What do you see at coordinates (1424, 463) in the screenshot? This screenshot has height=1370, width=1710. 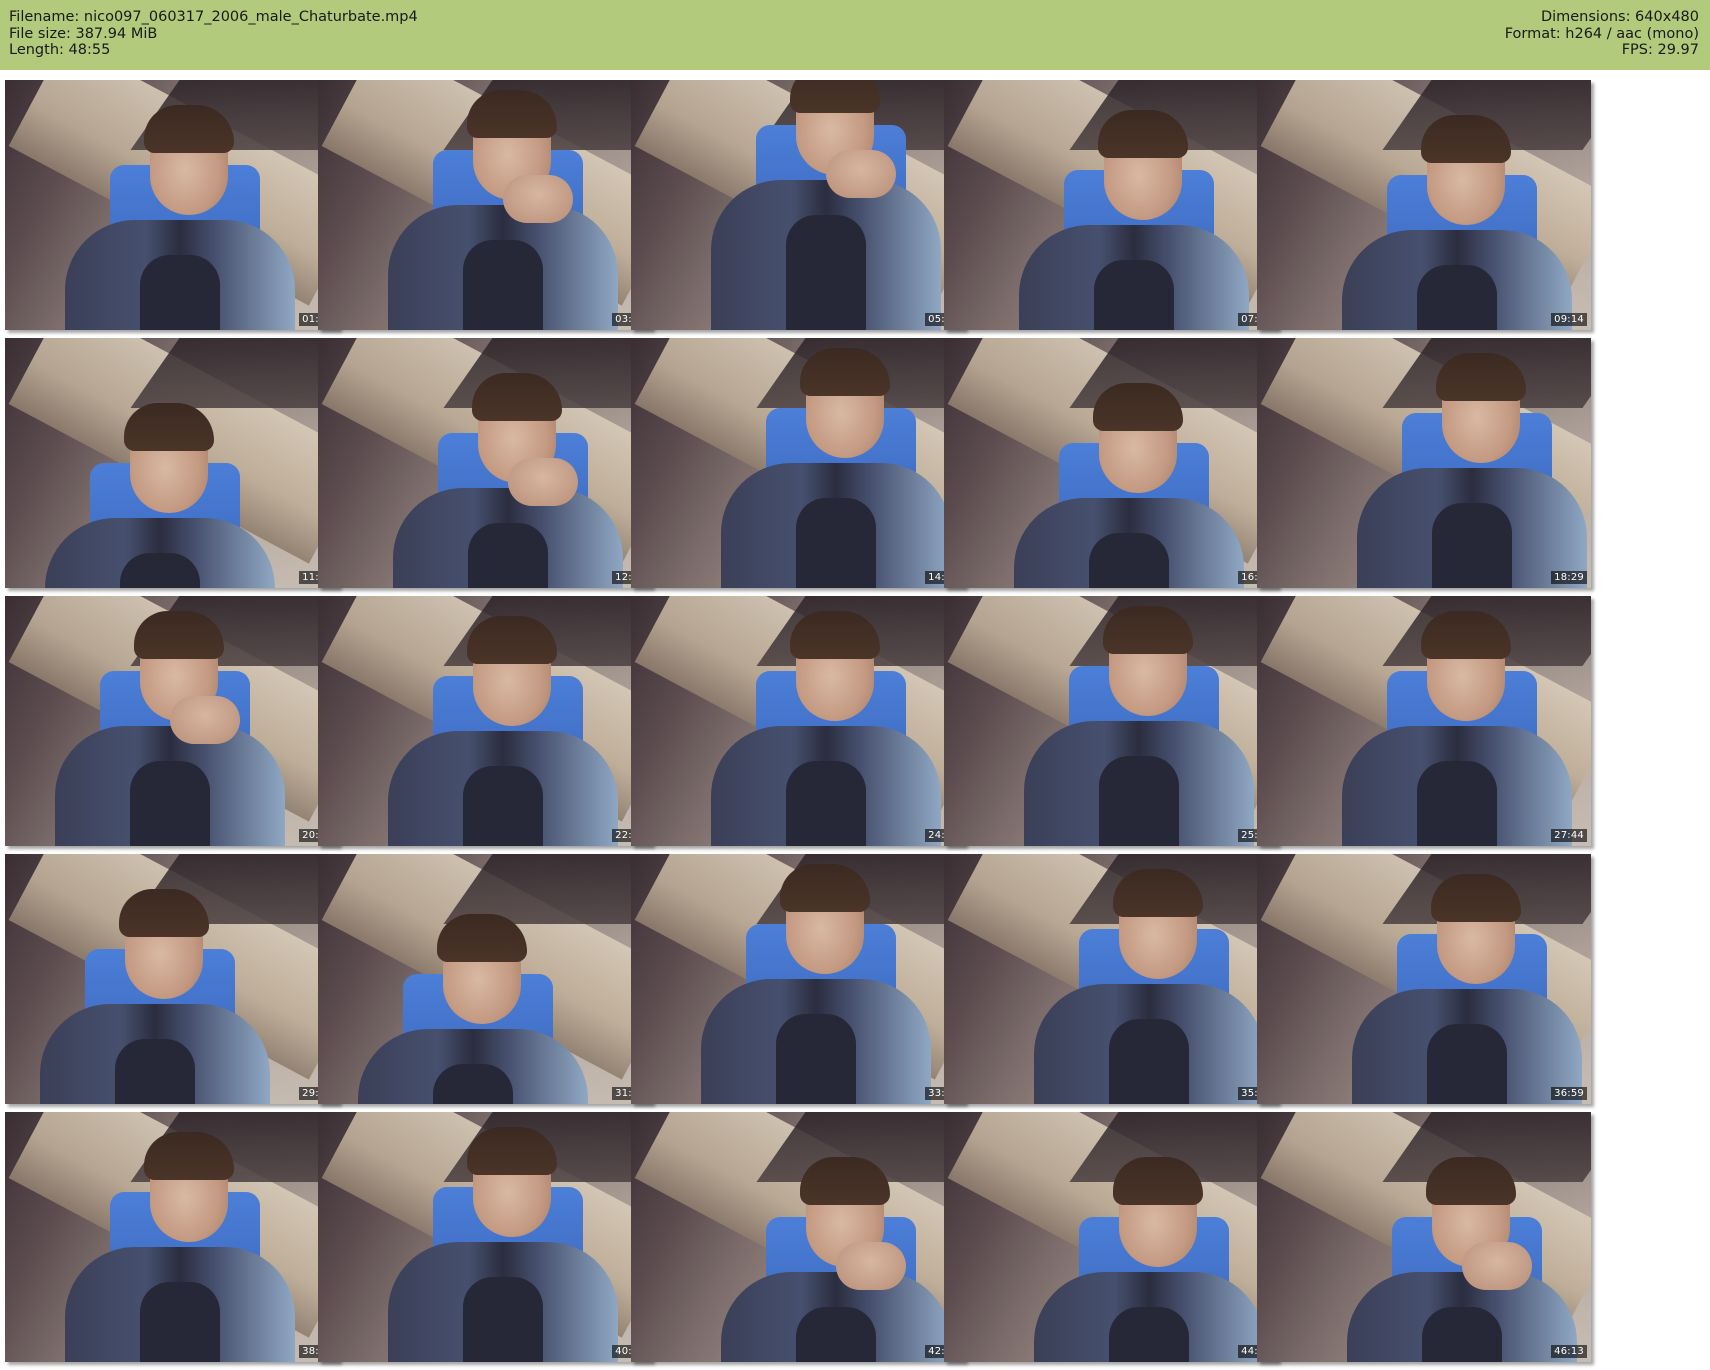 I see `video-thumbnail: 18:29` at bounding box center [1424, 463].